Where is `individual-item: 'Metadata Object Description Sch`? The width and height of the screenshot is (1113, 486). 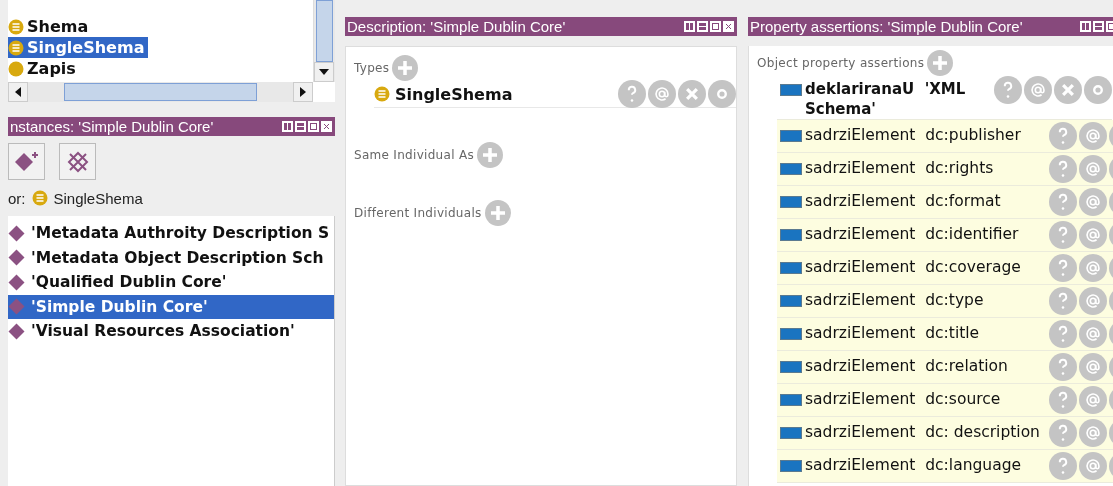
individual-item: 'Metadata Object Description Sch is located at coordinates (171, 257).